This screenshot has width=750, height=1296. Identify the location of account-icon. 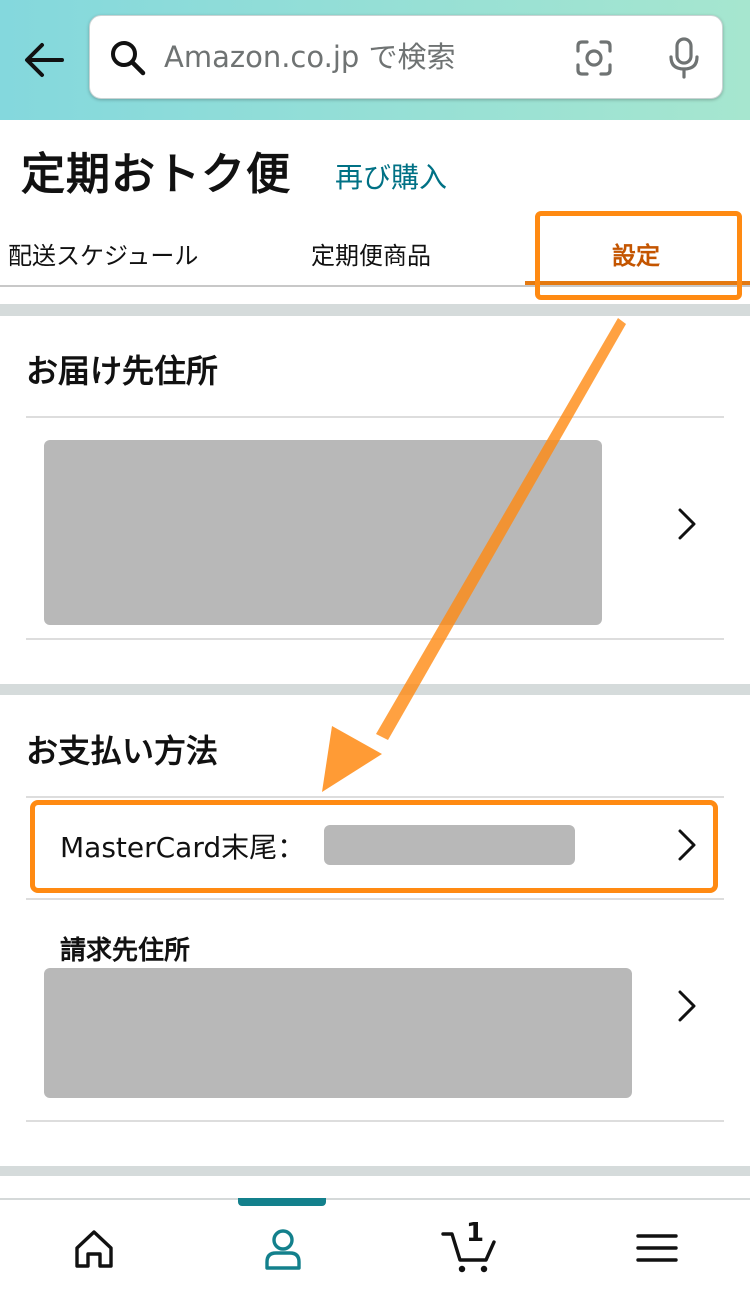
(283, 1249).